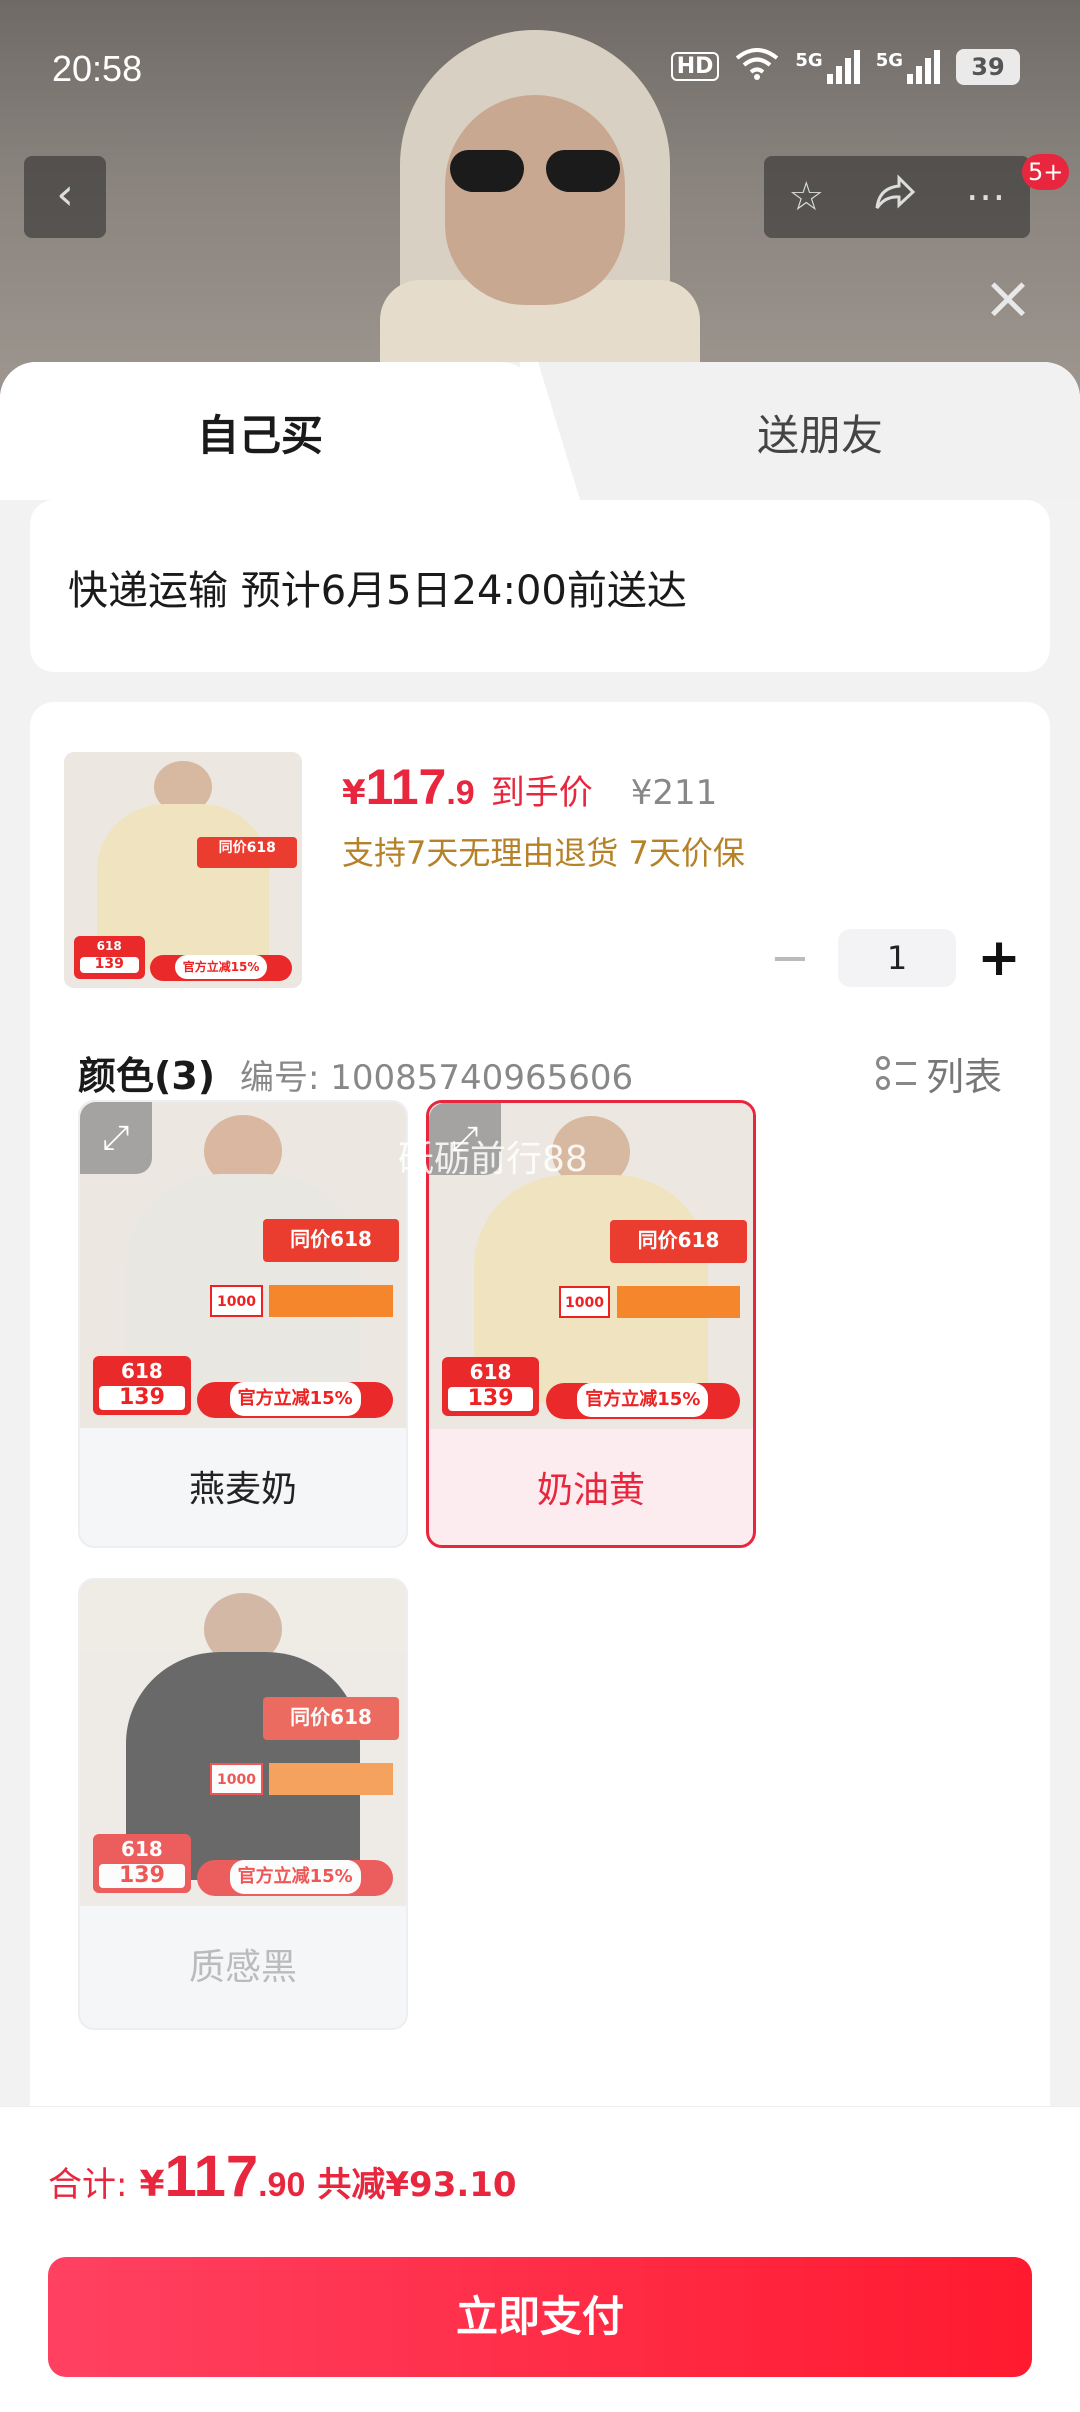 The height and width of the screenshot is (2412, 1080). Describe the element at coordinates (895, 1074) in the screenshot. I see `list-icon` at that location.